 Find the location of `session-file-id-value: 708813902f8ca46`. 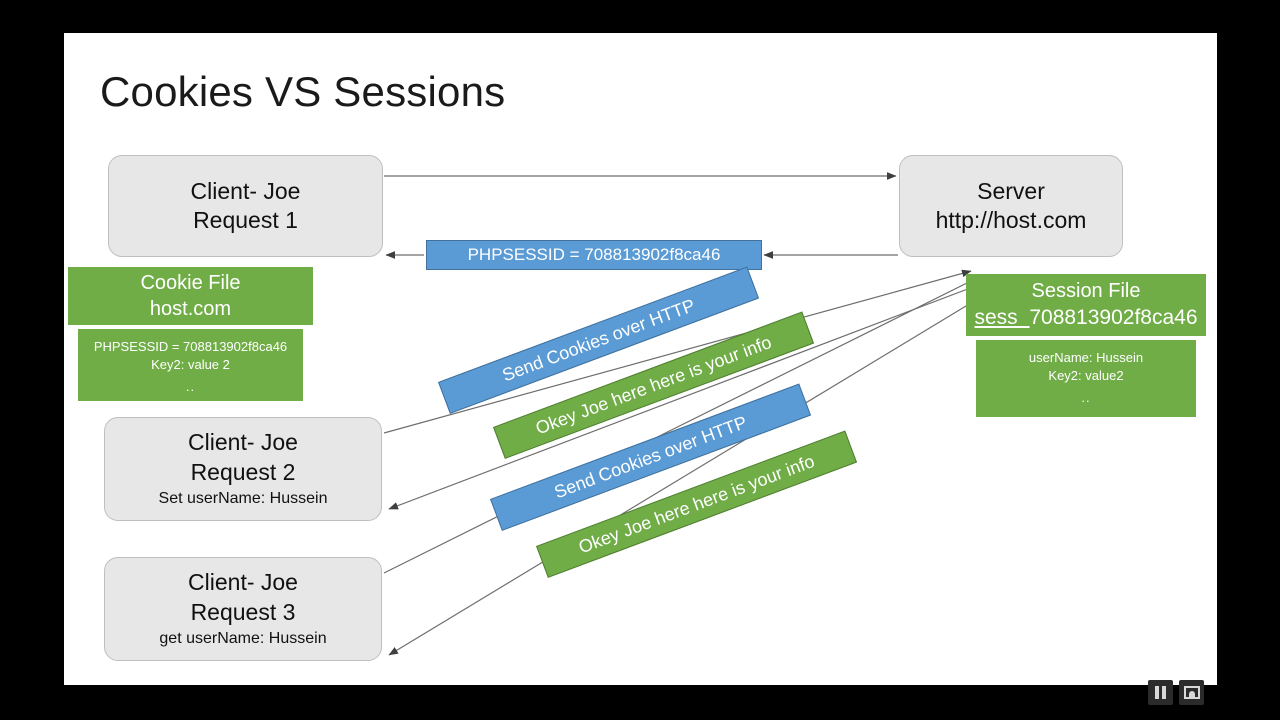

session-file-id-value: 708813902f8ca46 is located at coordinates (1113, 318).